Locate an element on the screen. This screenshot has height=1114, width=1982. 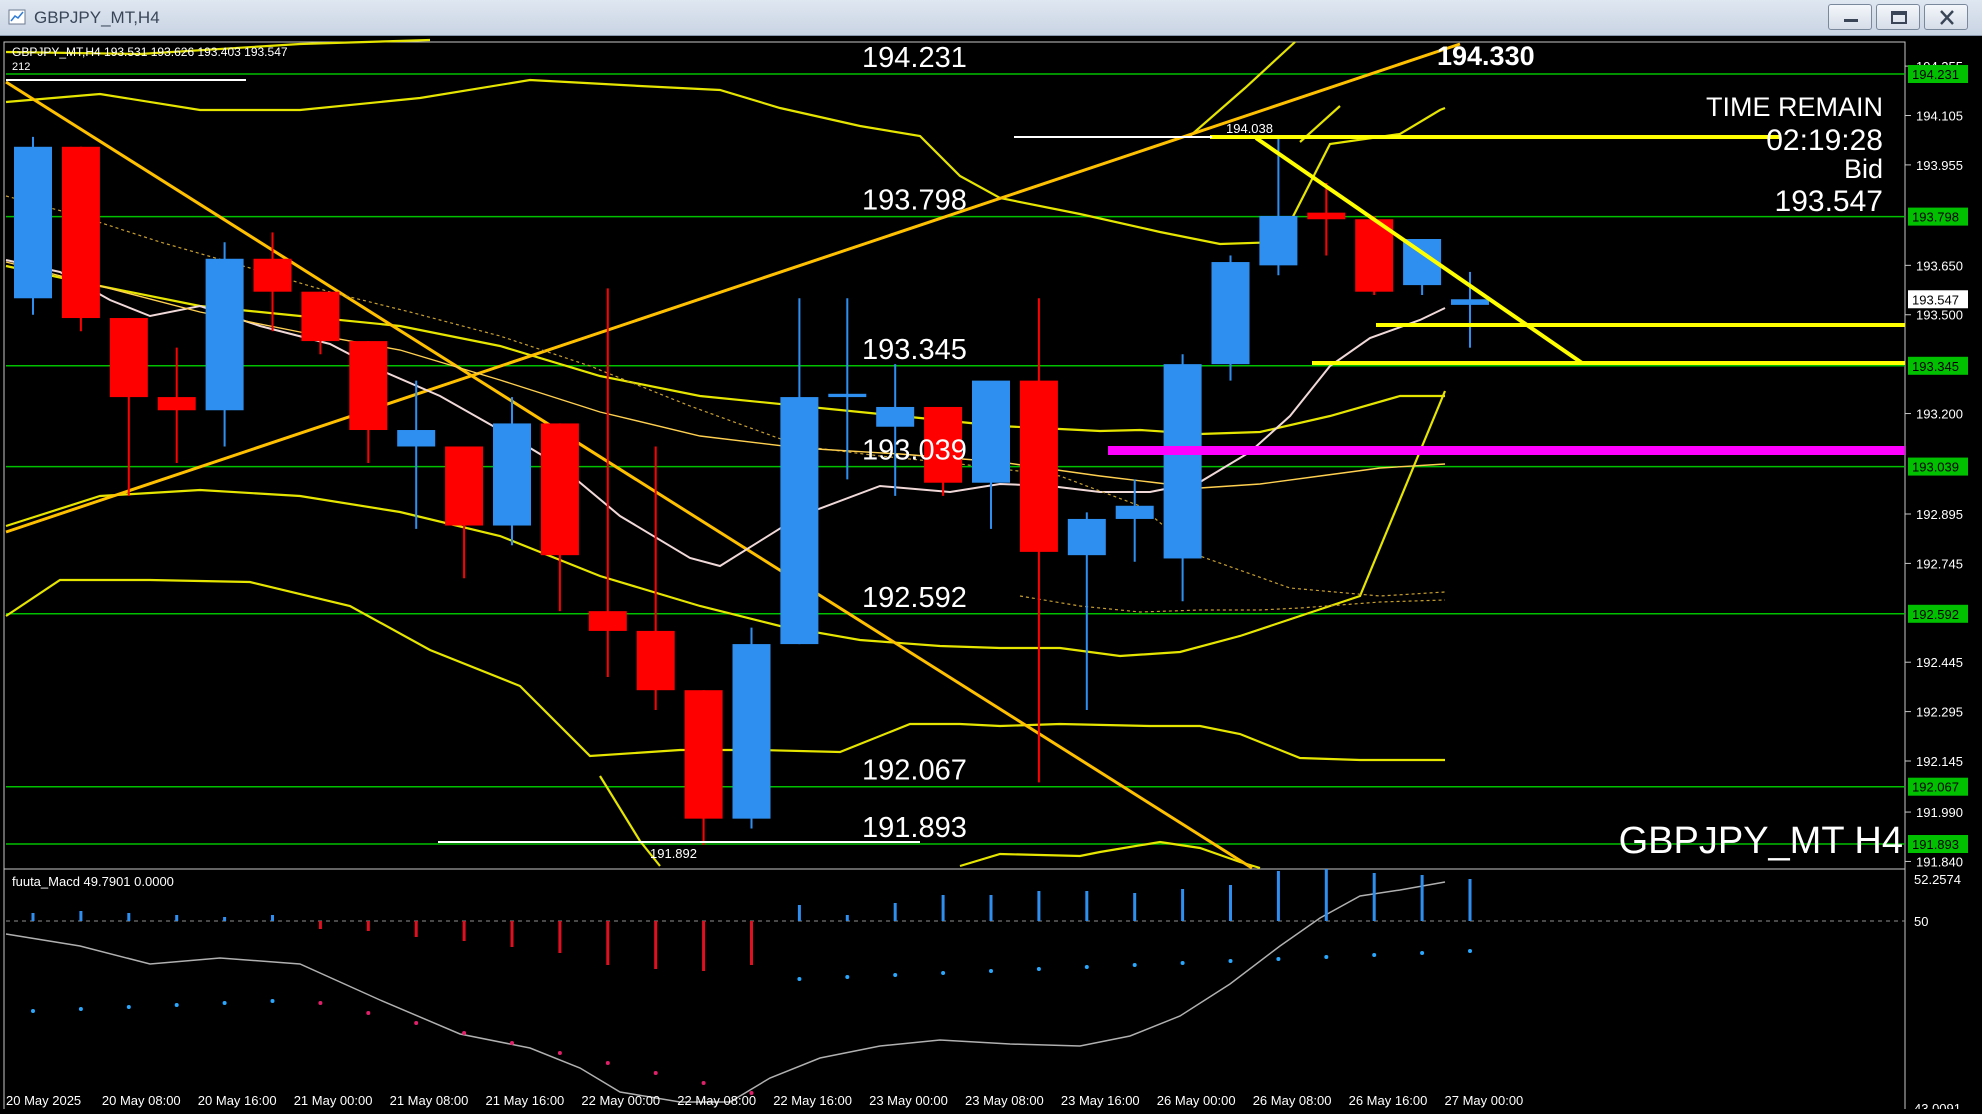
time-label: 27 May 00:00 is located at coordinates (1484, 1100).